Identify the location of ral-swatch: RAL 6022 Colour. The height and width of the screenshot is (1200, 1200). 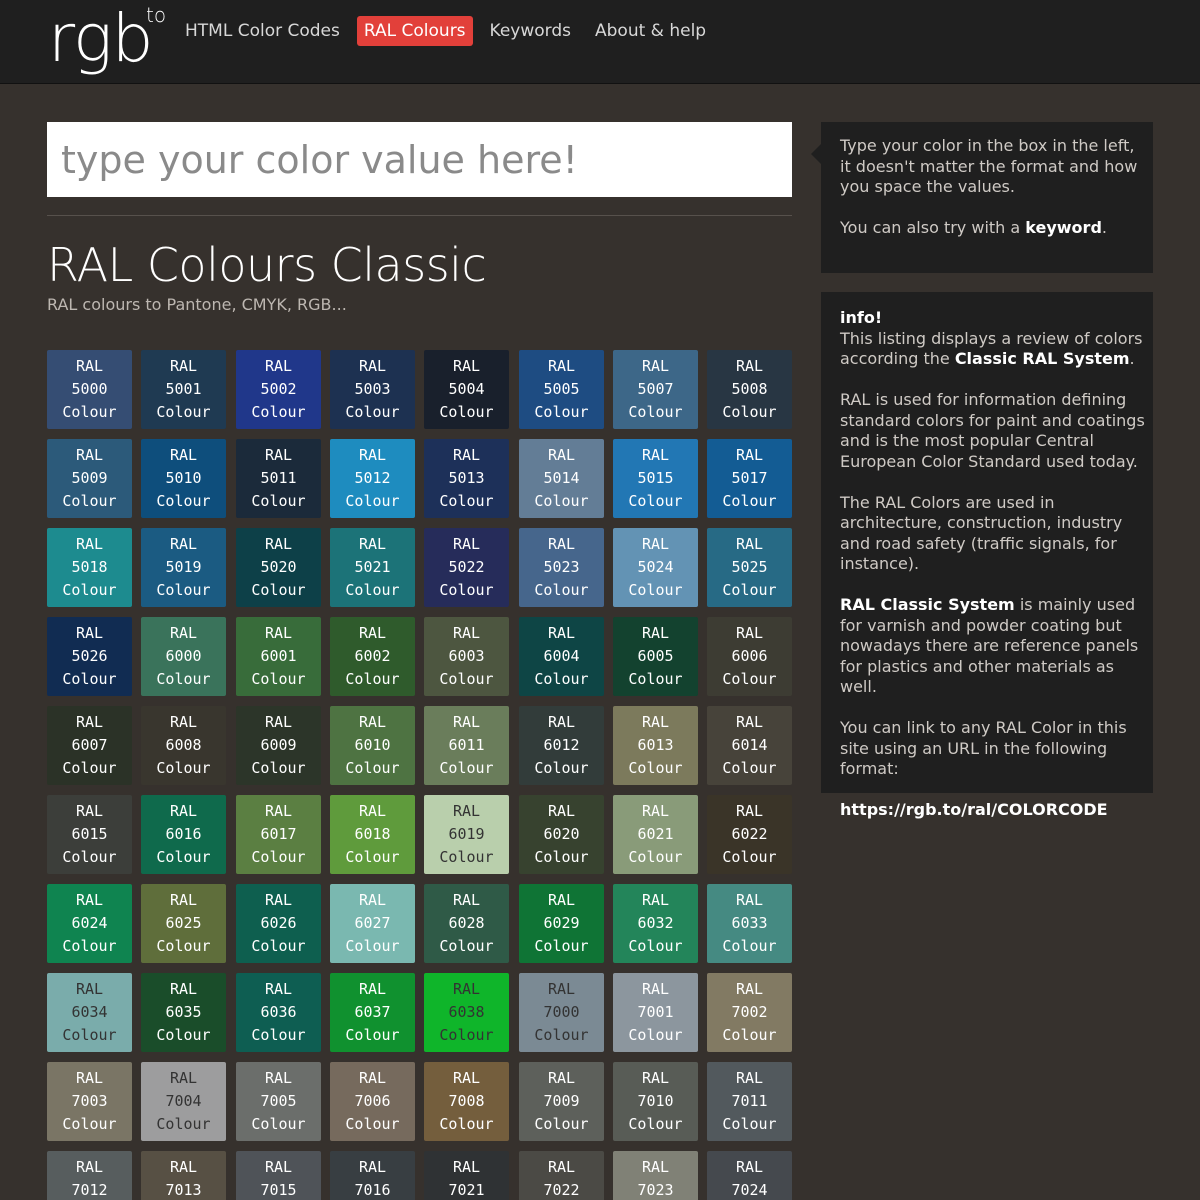
(749, 834).